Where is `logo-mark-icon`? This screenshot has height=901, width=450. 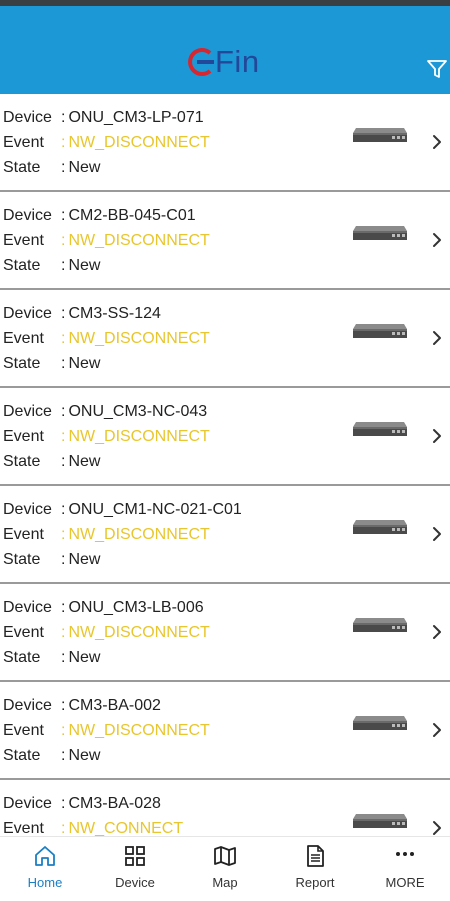
logo-mark-icon is located at coordinates (201, 62).